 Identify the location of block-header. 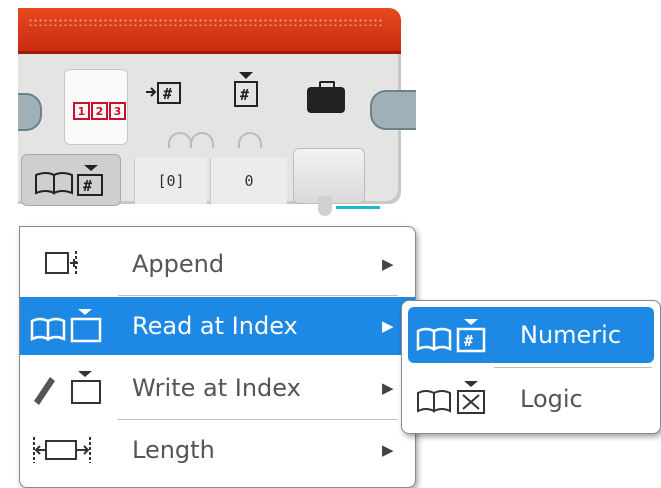
(209, 31).